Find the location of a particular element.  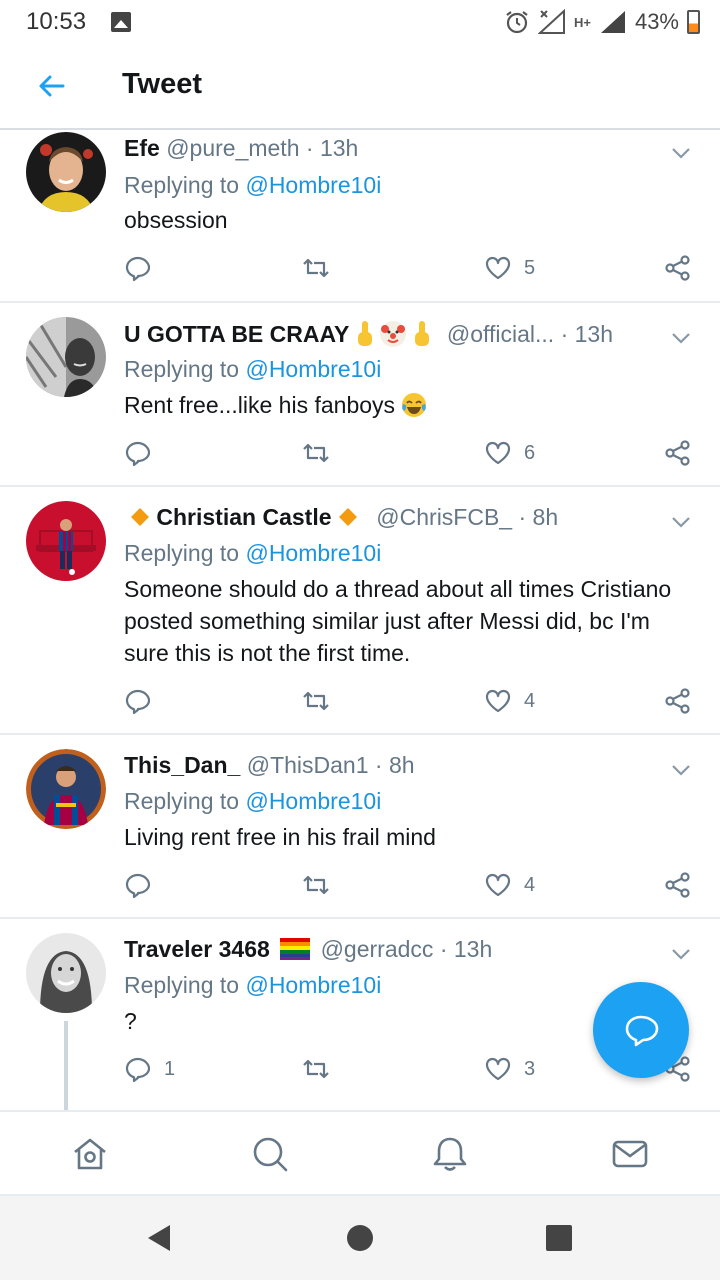

tweet-actions: 5 is located at coordinates (414, 268).